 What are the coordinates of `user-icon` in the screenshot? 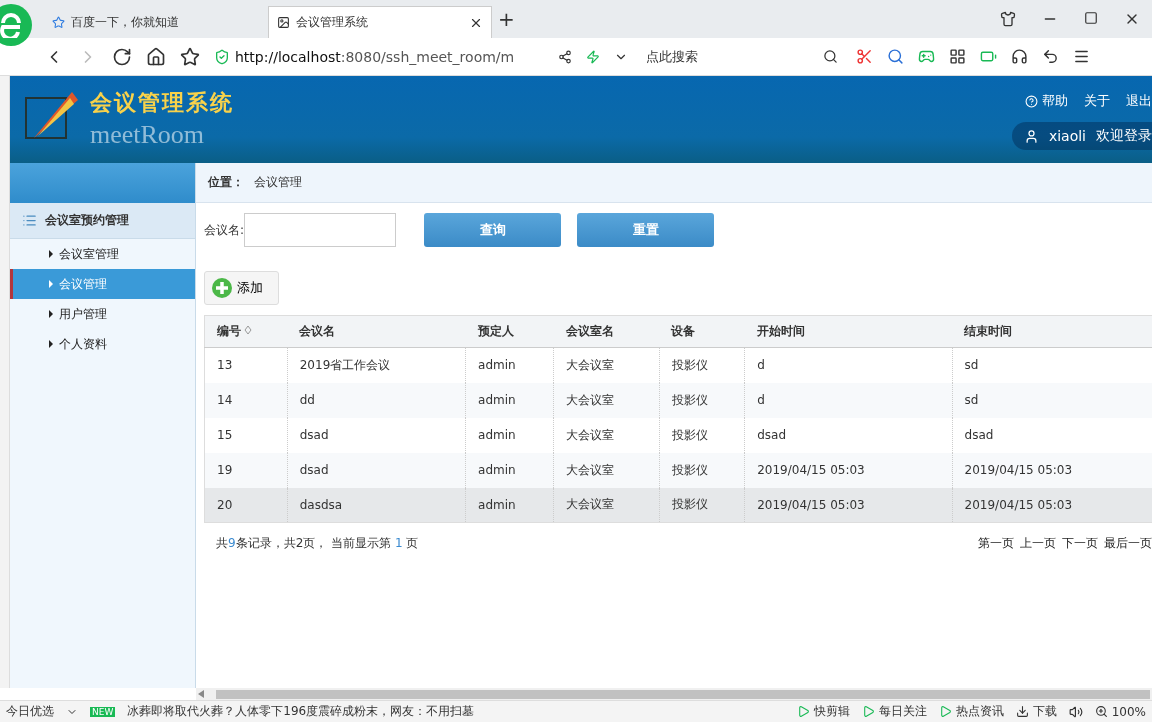 It's located at (1031, 136).